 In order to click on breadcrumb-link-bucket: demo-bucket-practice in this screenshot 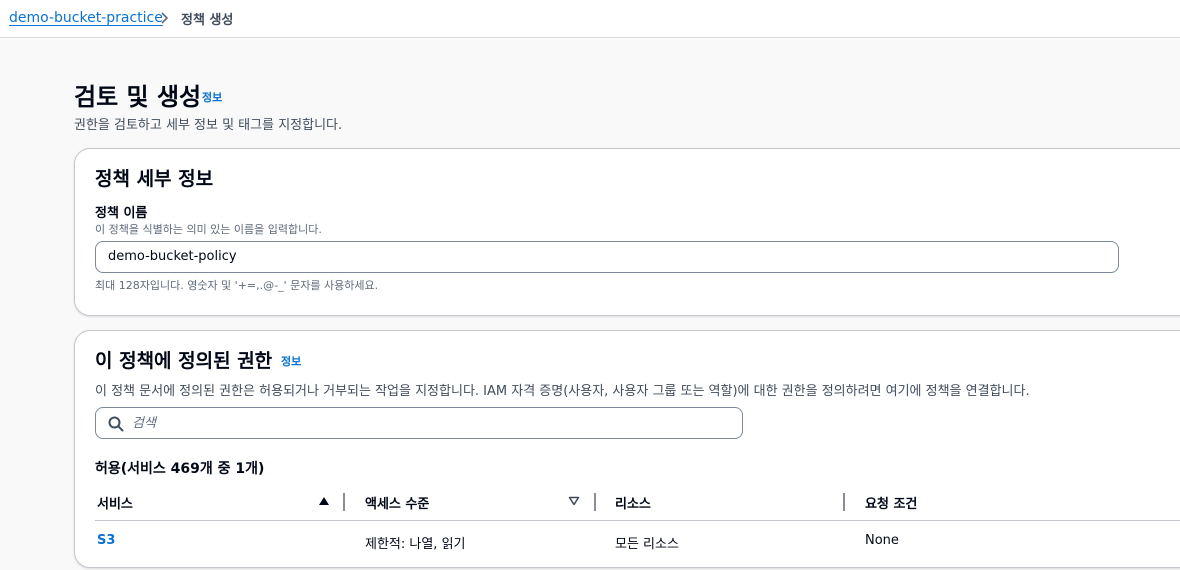, I will do `click(86, 18)`.